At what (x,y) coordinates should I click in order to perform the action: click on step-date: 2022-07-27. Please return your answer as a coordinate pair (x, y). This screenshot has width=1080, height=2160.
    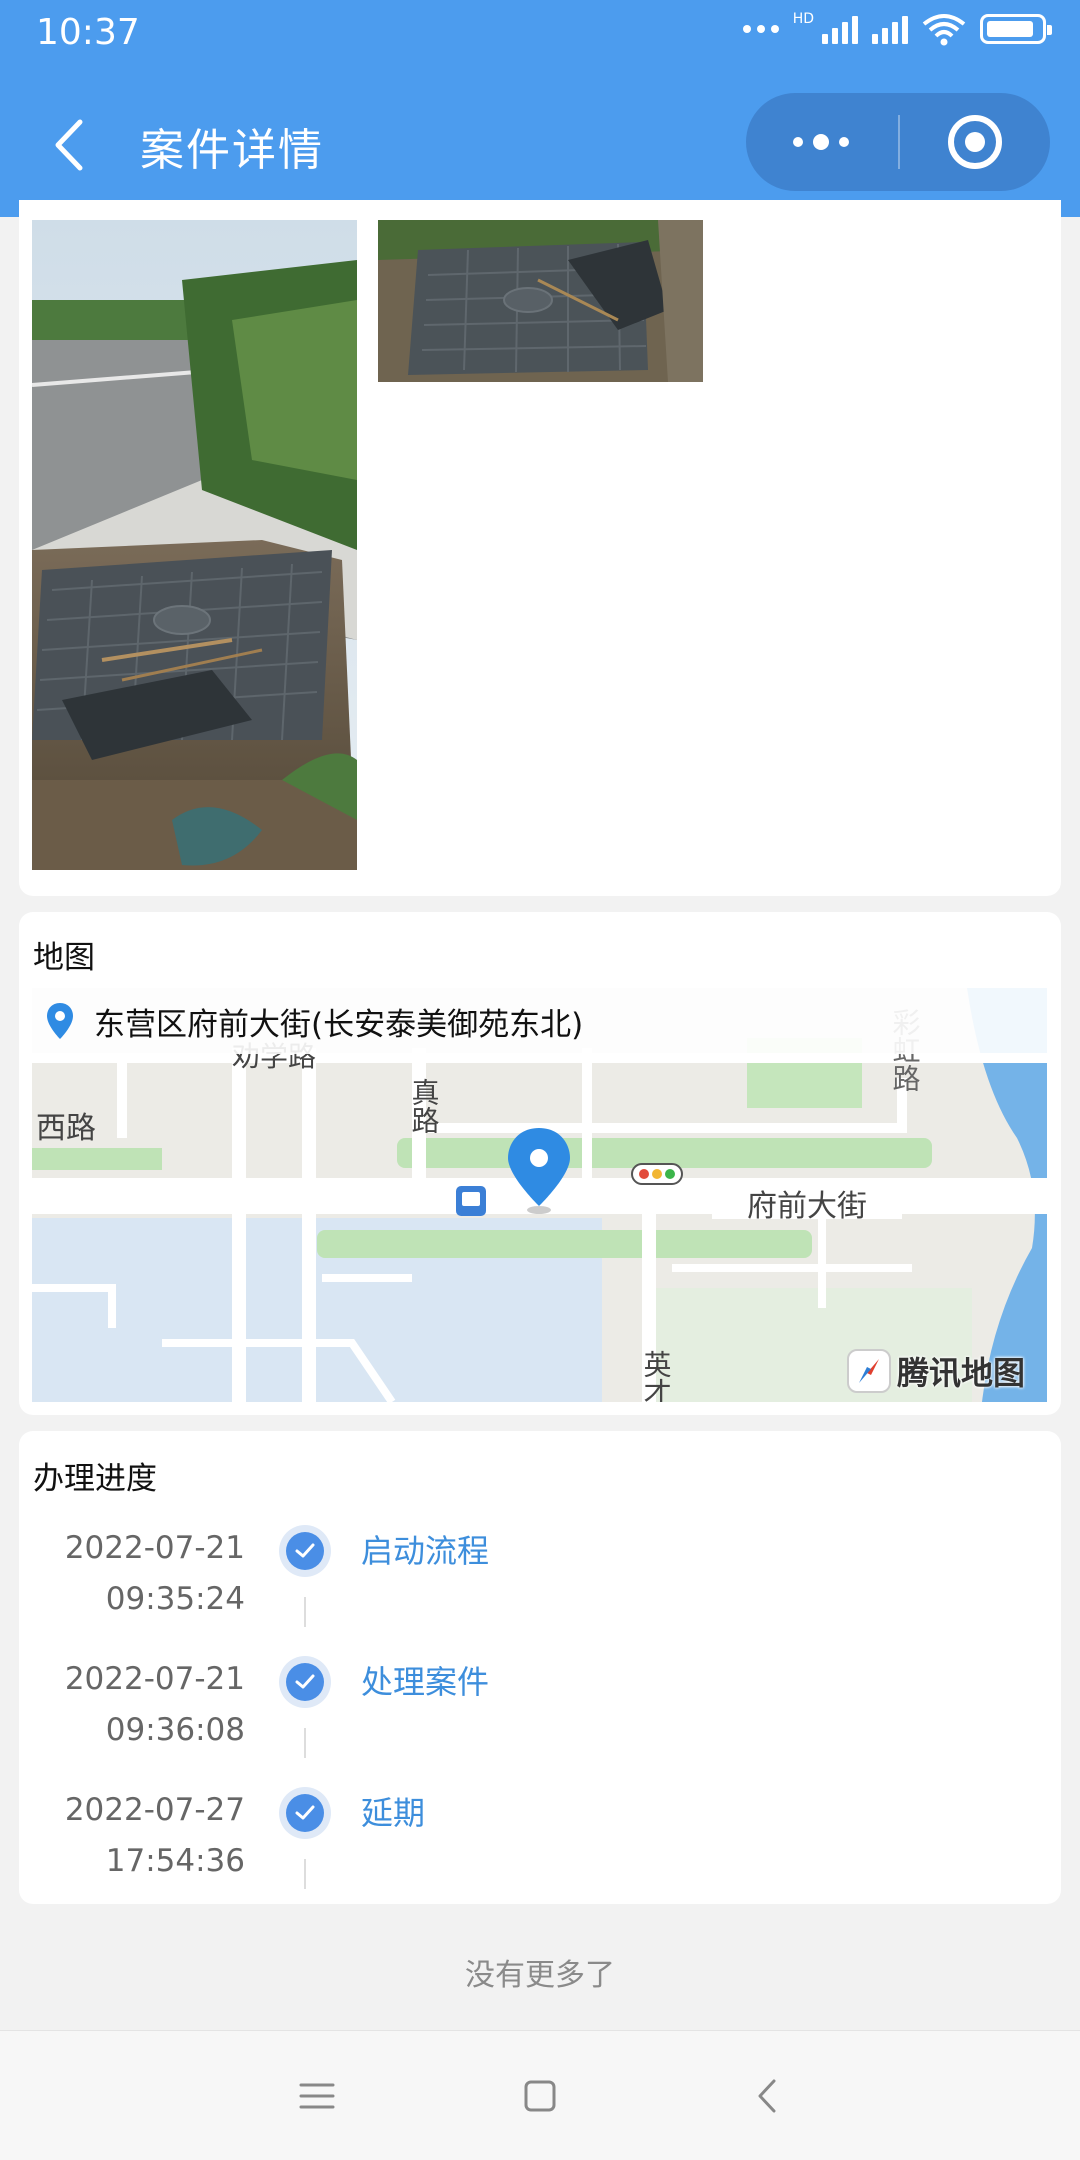
    Looking at the image, I should click on (154, 1810).